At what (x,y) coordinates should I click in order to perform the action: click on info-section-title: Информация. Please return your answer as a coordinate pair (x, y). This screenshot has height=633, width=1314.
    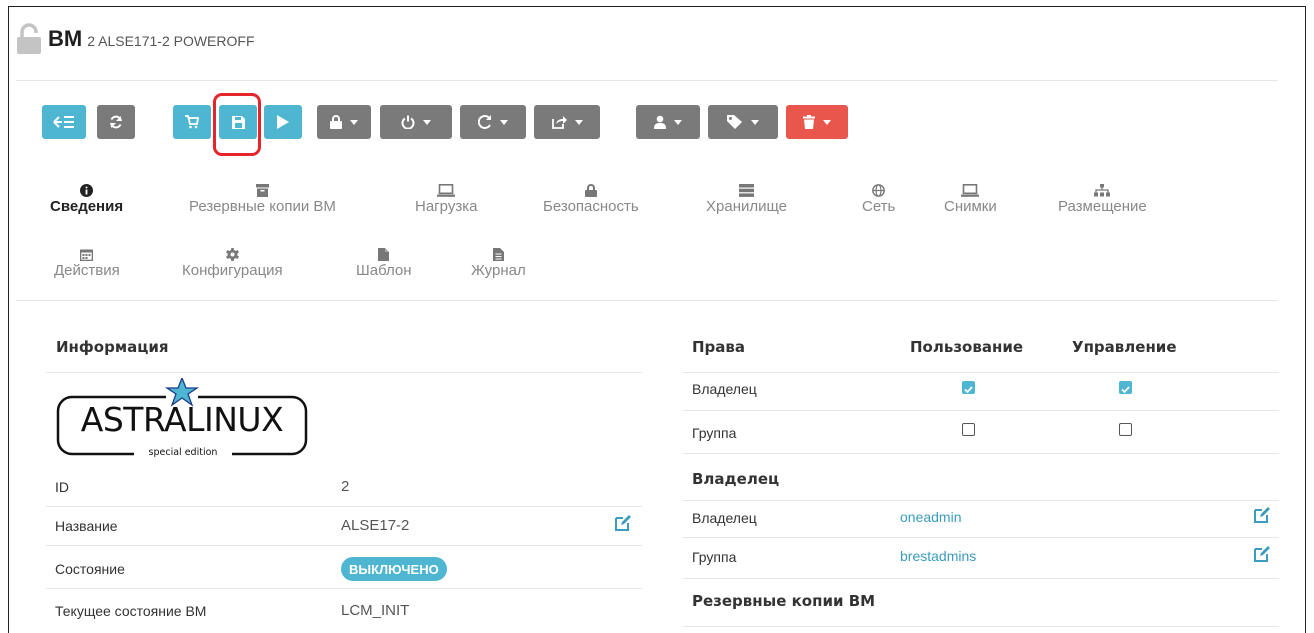
    Looking at the image, I should click on (112, 347).